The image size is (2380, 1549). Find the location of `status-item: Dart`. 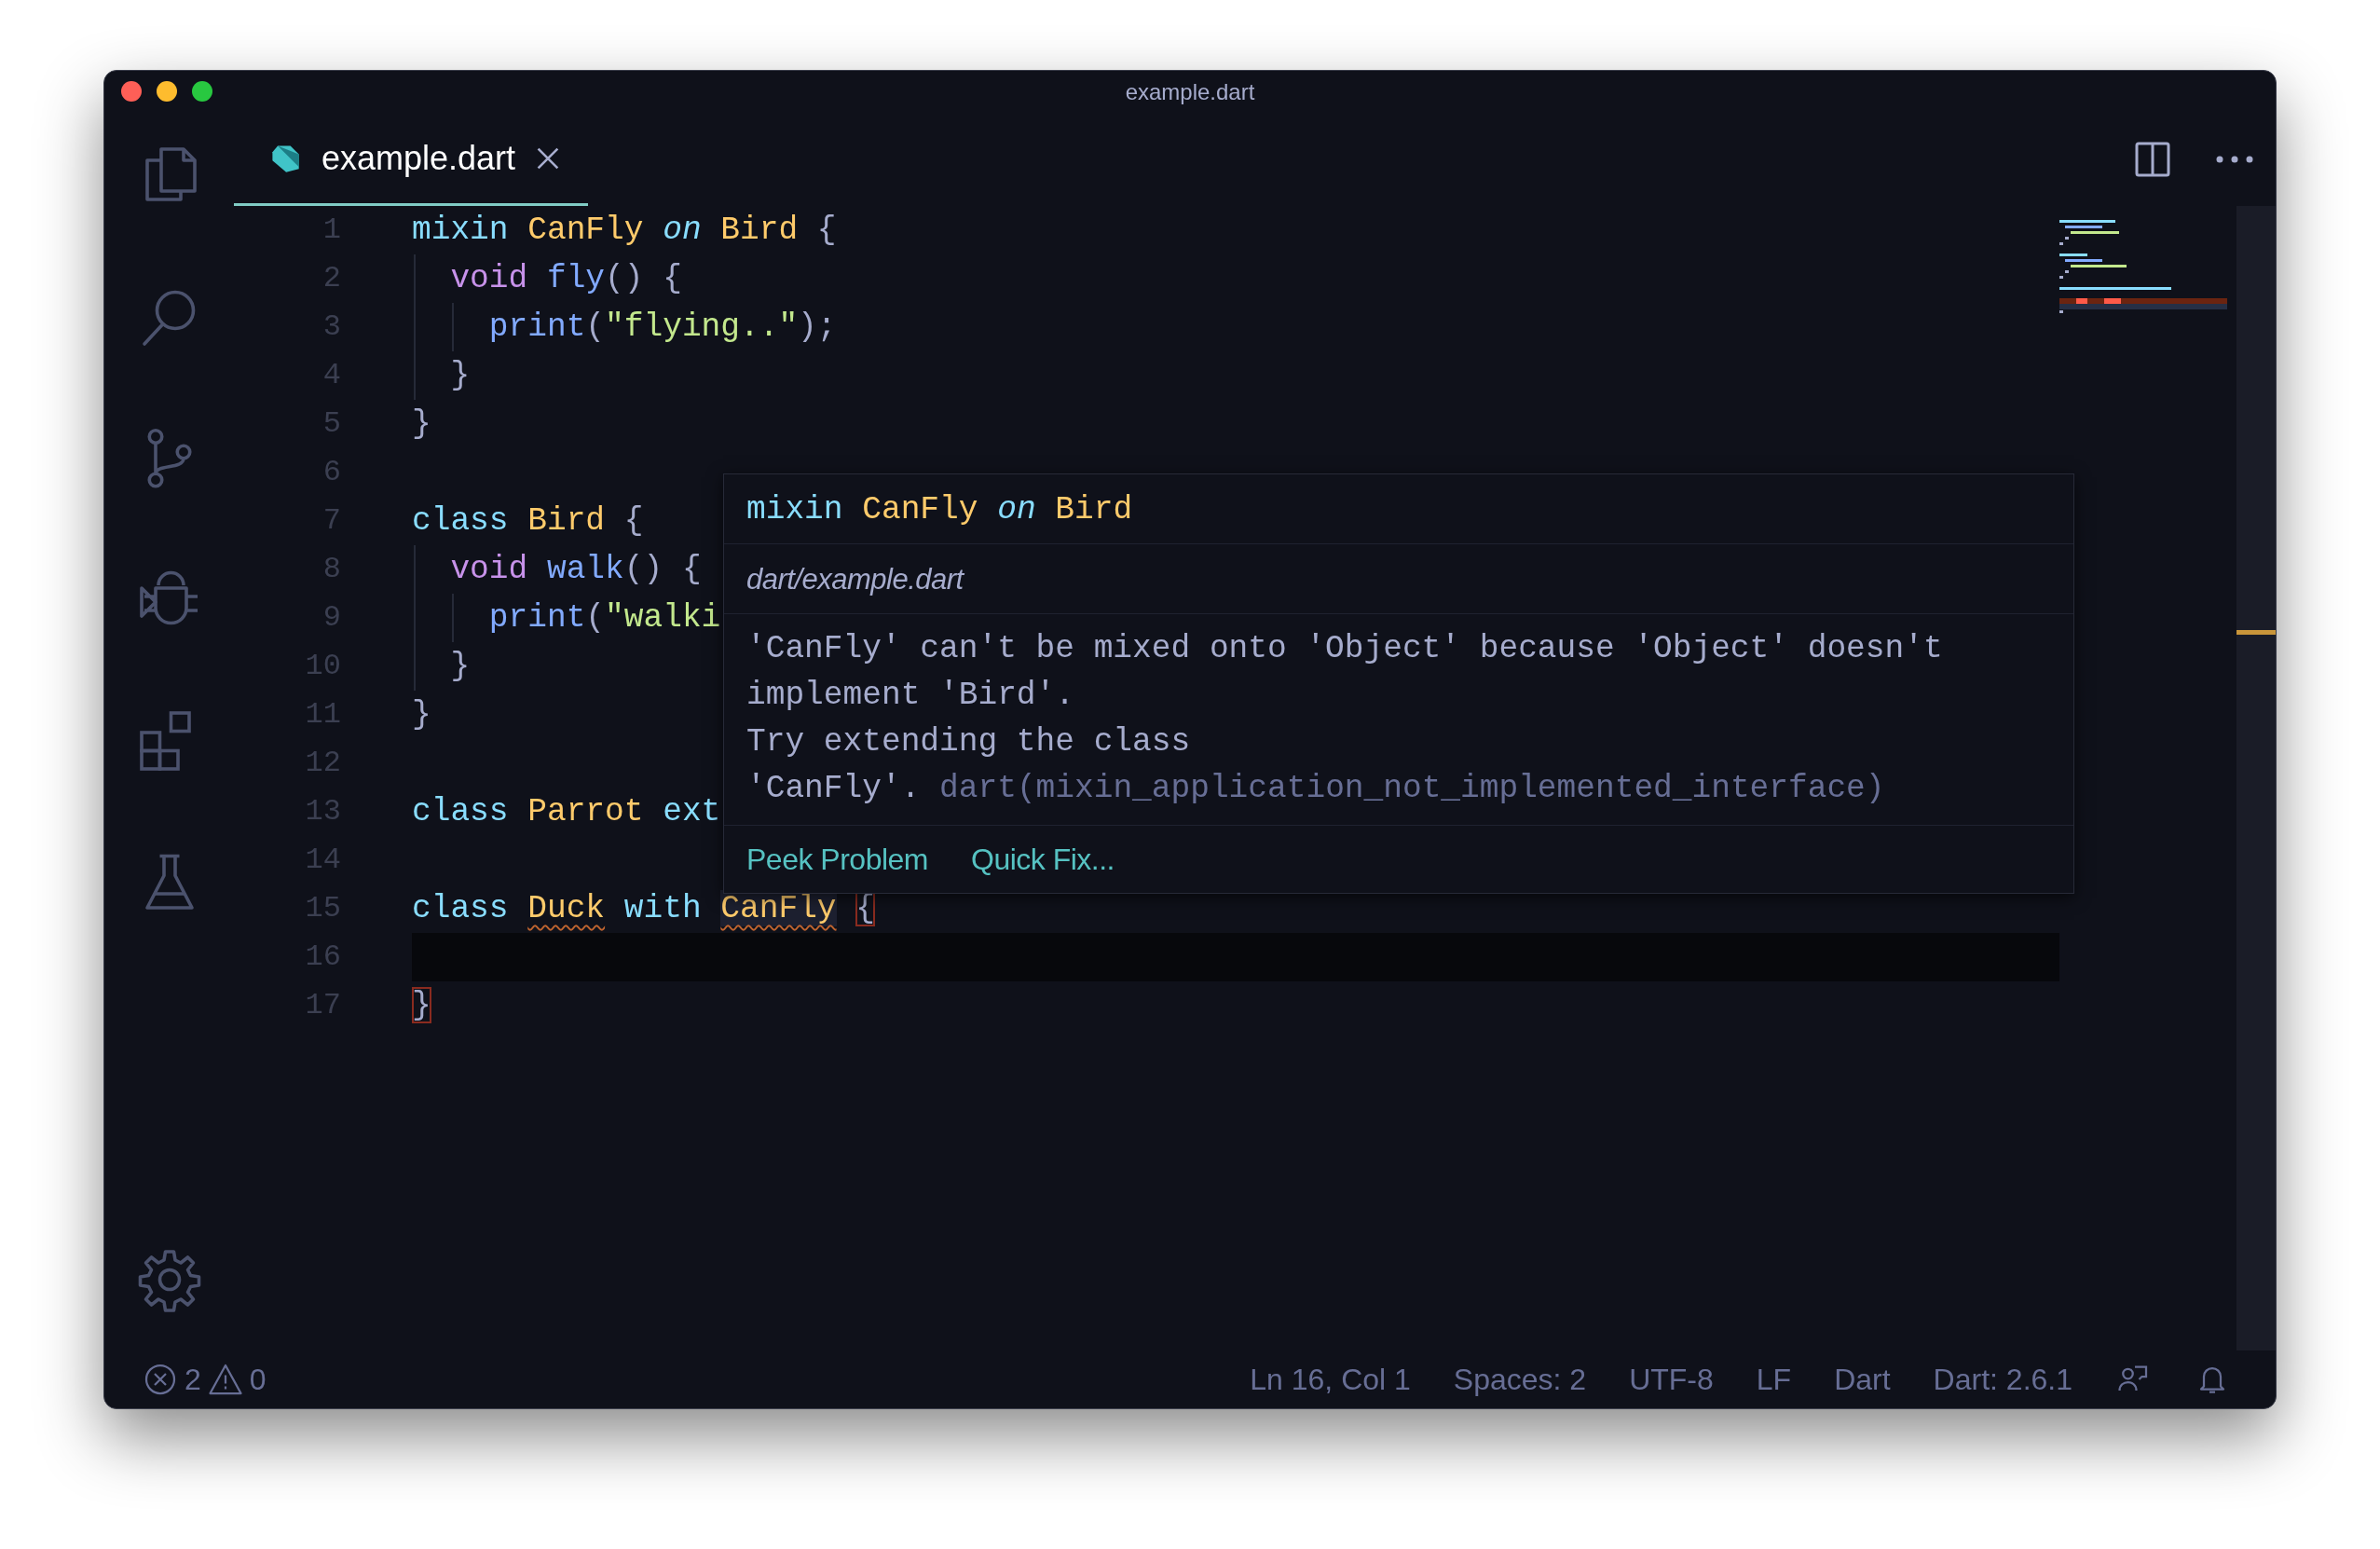

status-item: Dart is located at coordinates (1862, 1380).